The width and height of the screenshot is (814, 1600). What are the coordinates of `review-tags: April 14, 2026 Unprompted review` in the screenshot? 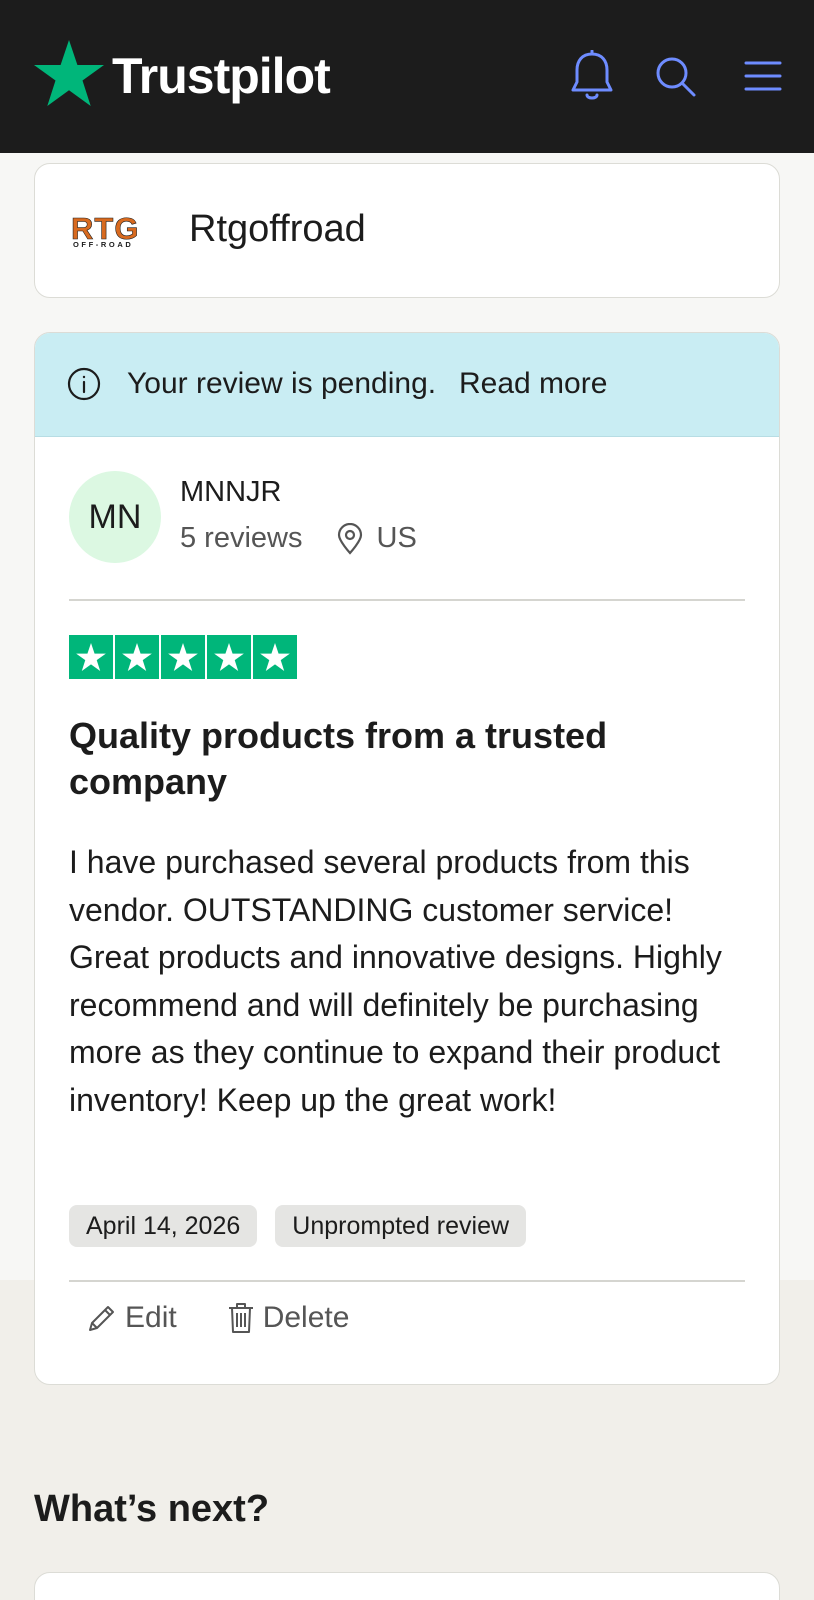 It's located at (298, 1226).